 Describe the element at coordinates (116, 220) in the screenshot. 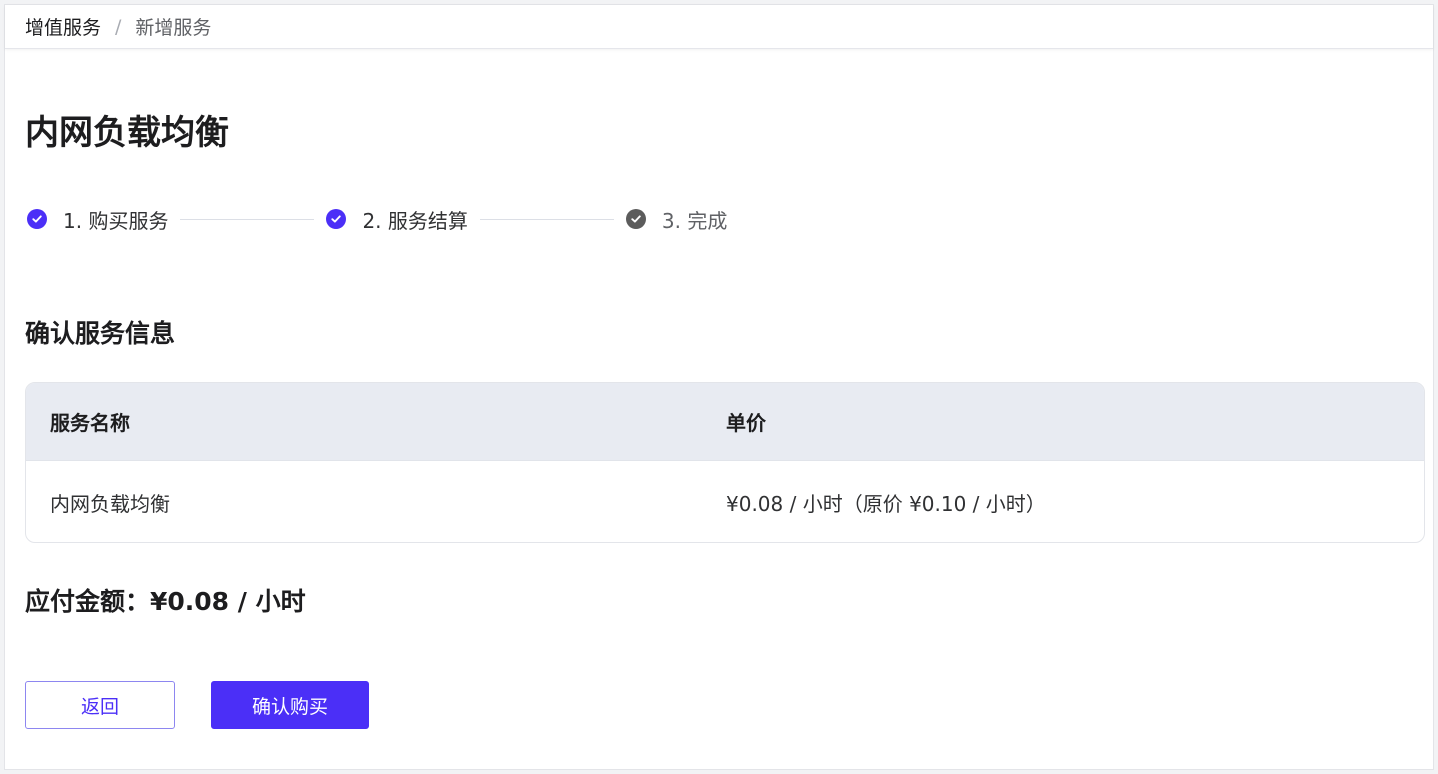

I see `step-1-label: 1. 购买服务` at that location.